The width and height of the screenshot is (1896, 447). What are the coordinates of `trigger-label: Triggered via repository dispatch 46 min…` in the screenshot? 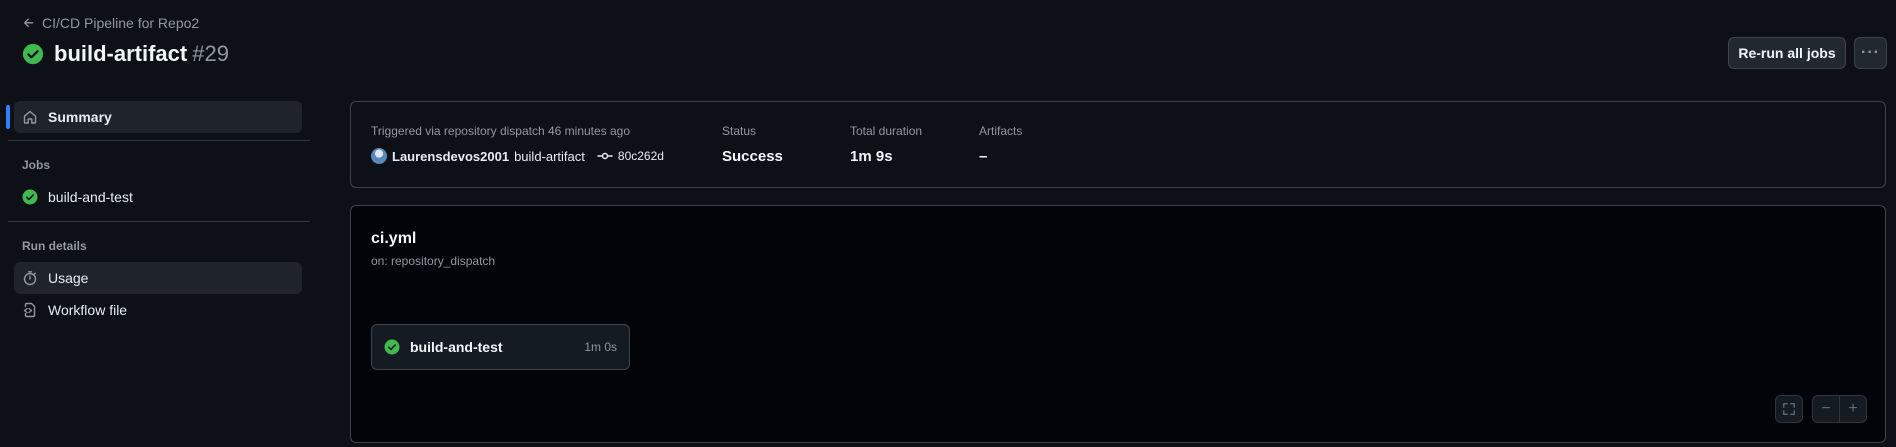 It's located at (501, 131).